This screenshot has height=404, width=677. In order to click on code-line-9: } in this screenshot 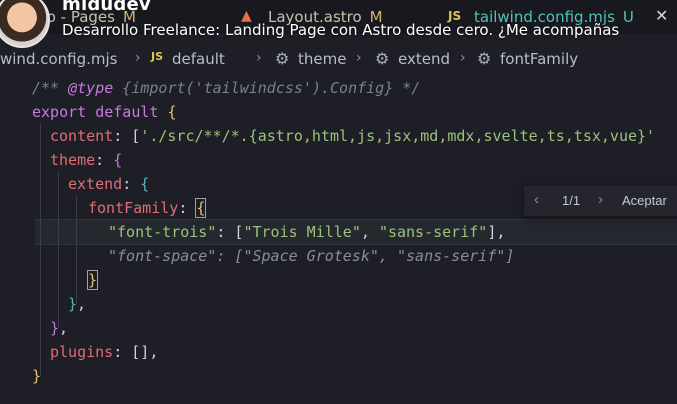, I will do `click(92, 280)`.